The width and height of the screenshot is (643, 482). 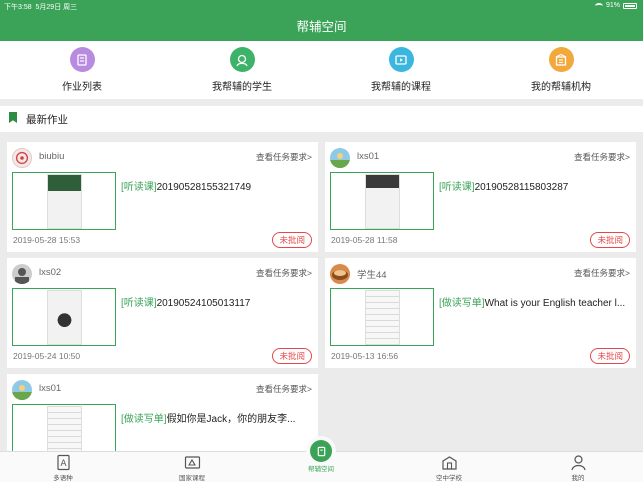 I want to click on battery-percent: 91%, so click(x=612, y=5).